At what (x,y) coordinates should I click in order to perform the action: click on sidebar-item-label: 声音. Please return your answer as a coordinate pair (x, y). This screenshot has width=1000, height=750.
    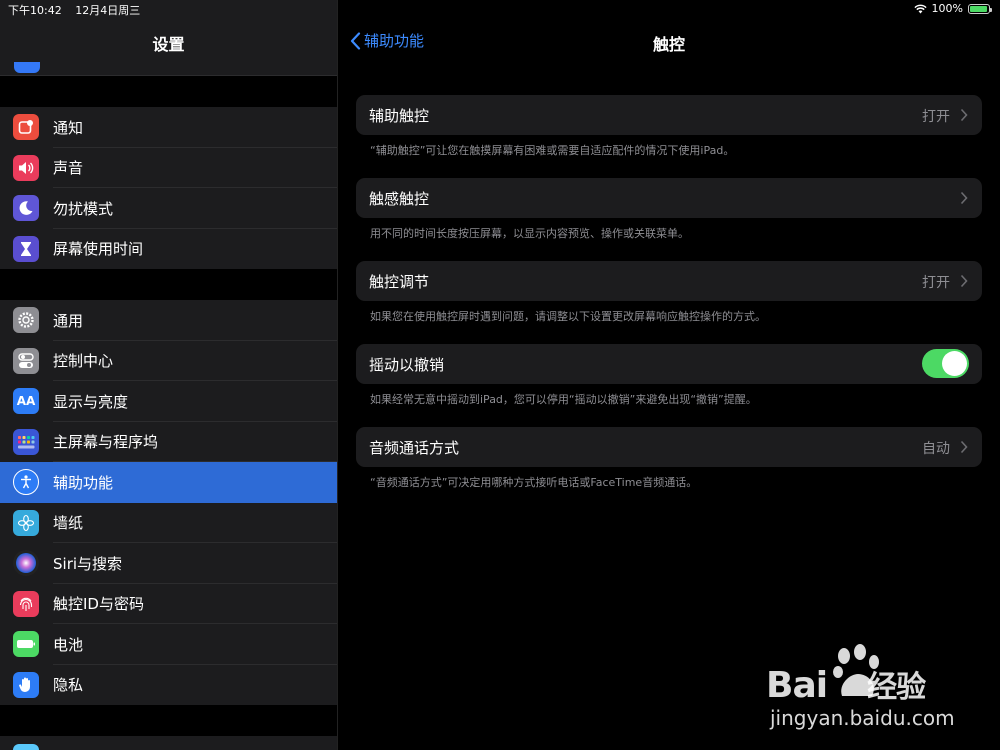
    Looking at the image, I should click on (68, 168).